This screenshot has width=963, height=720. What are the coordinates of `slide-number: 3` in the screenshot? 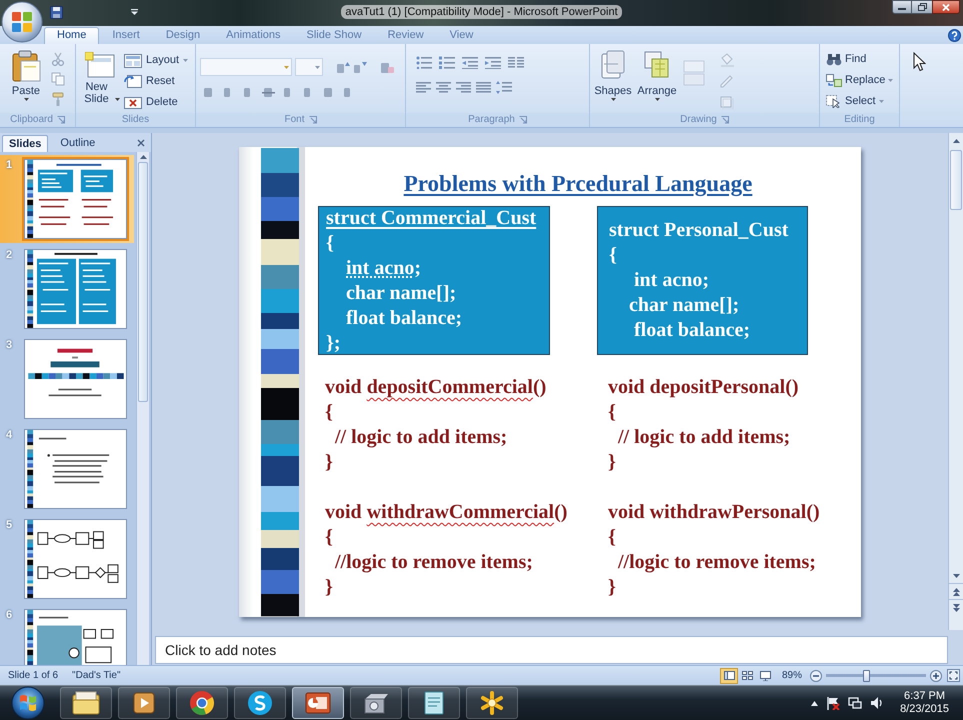 It's located at (9, 345).